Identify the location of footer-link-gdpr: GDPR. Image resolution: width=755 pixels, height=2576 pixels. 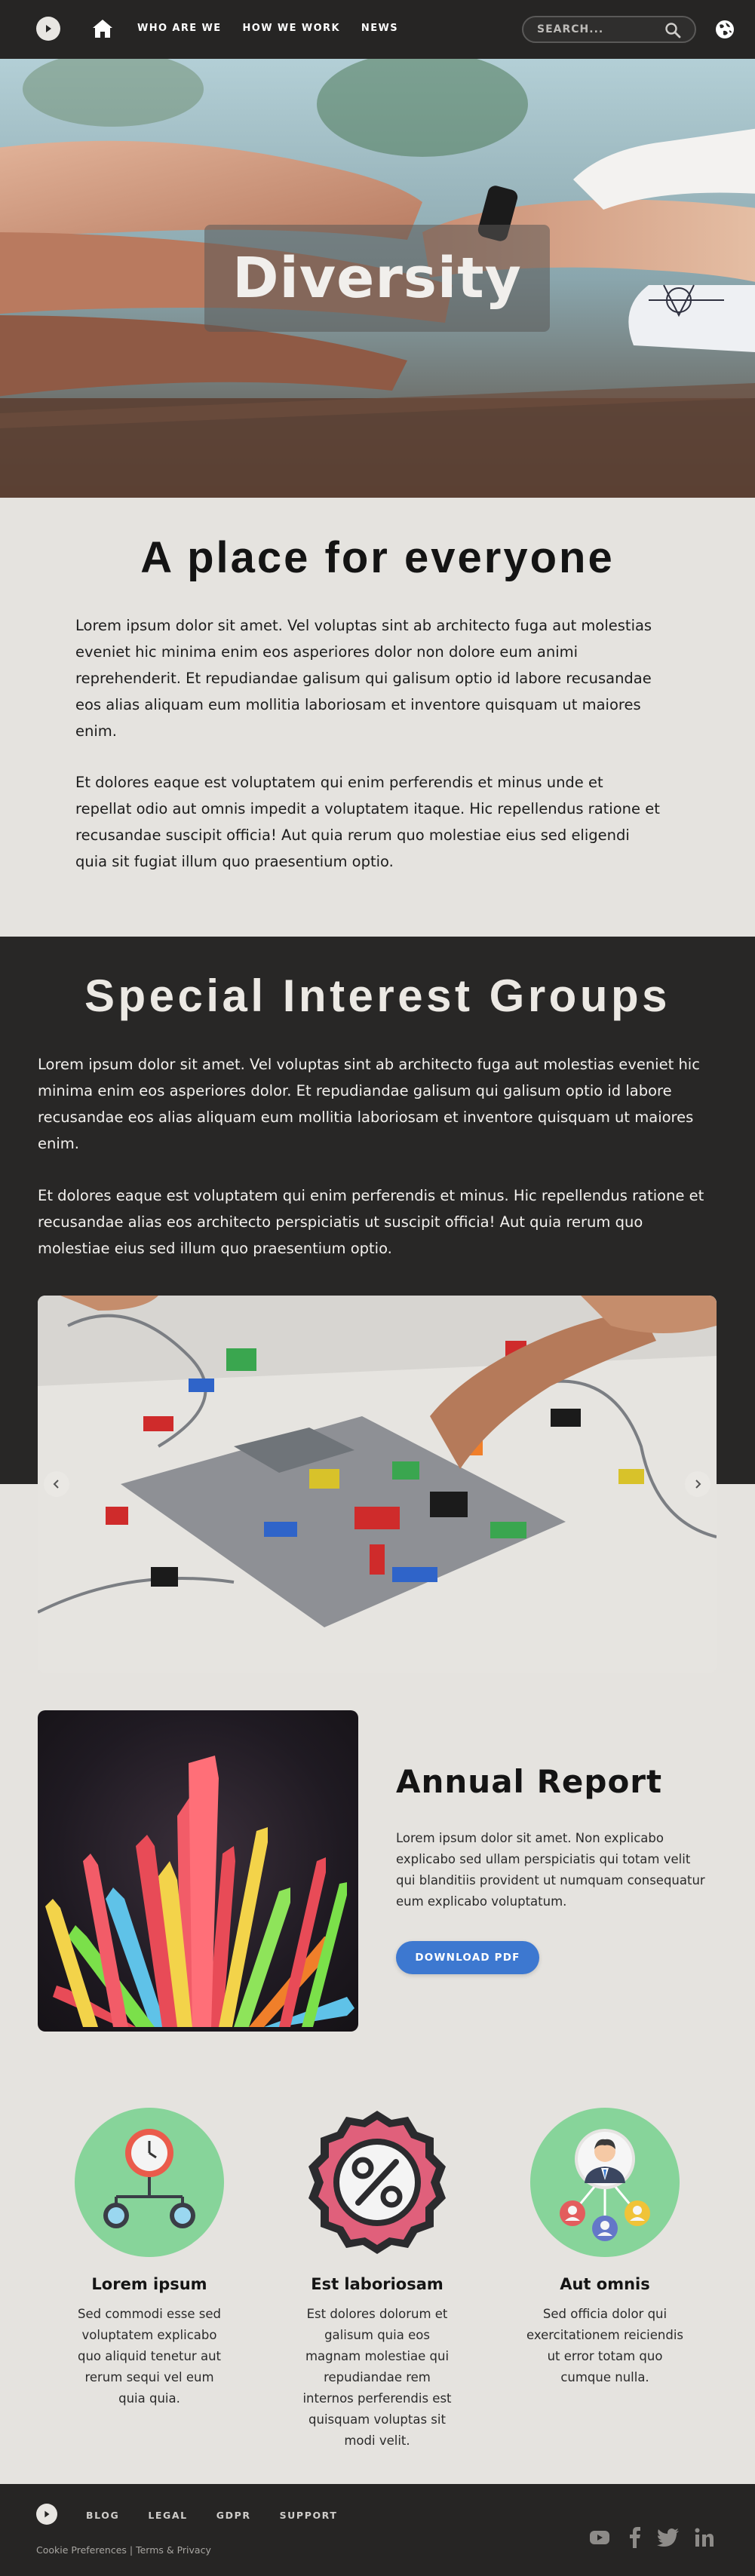
(233, 2515).